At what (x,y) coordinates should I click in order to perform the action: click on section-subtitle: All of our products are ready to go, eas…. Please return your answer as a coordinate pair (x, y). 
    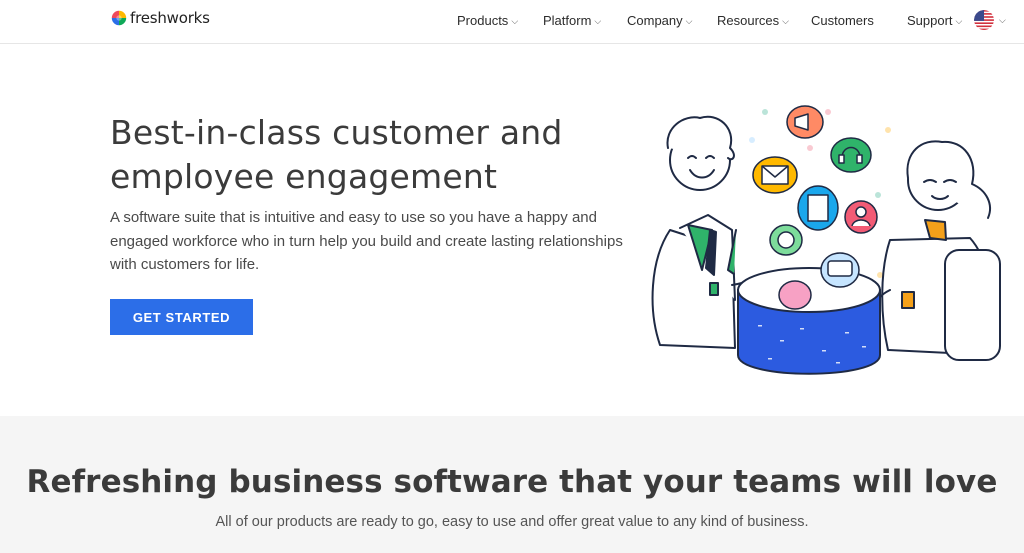
    Looking at the image, I should click on (512, 522).